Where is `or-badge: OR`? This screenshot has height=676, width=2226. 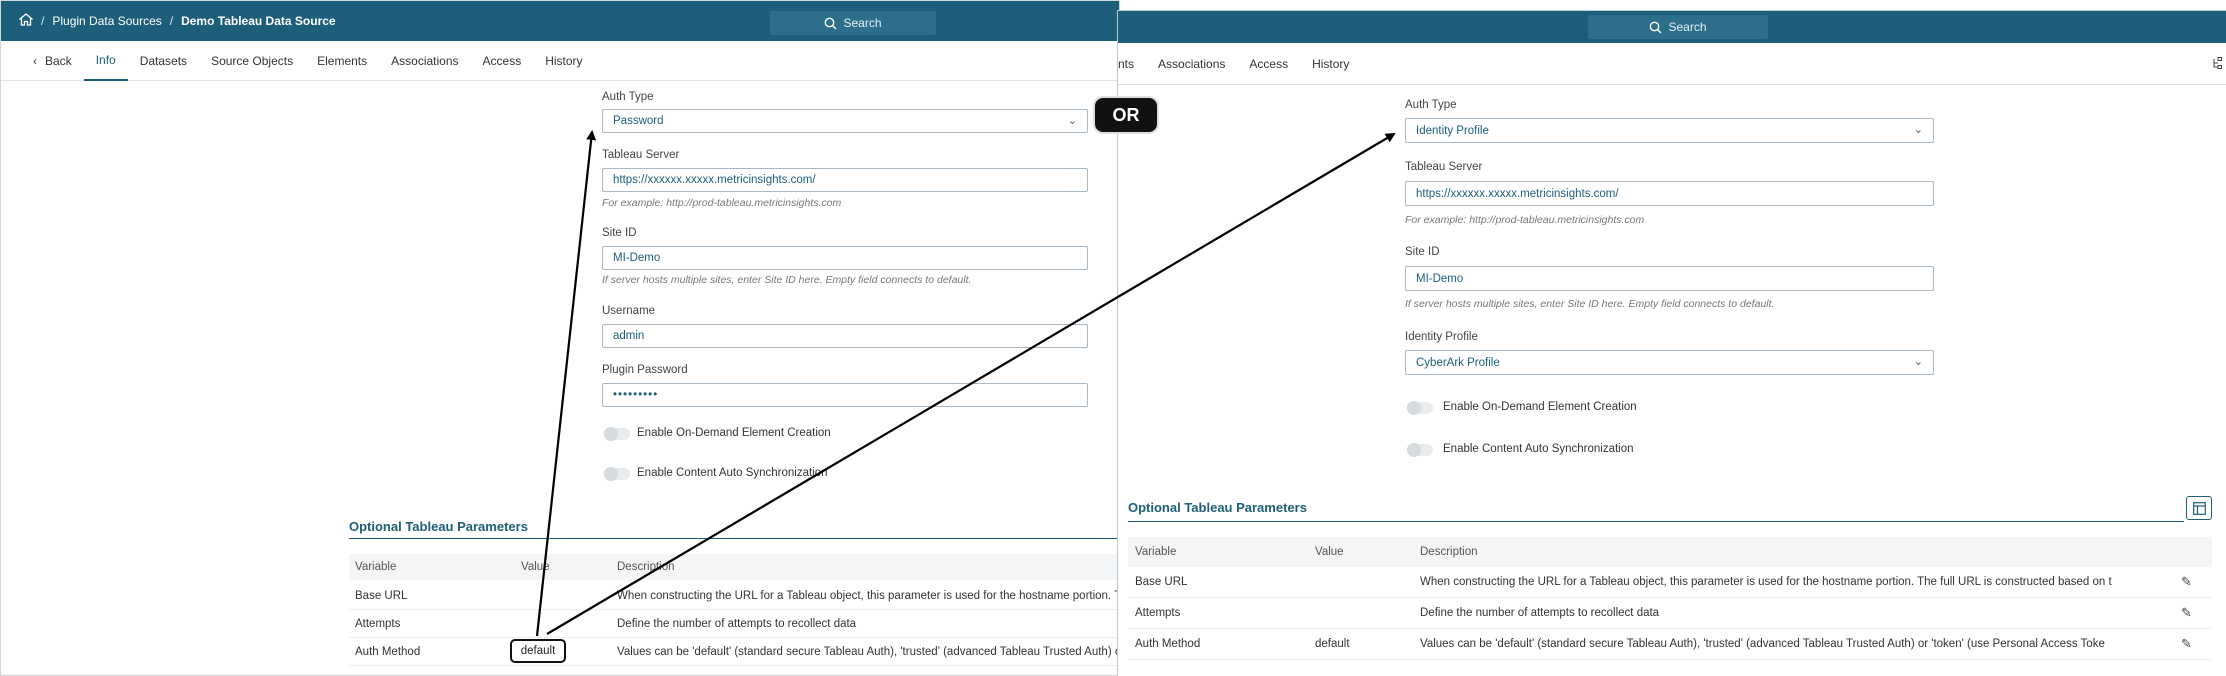
or-badge: OR is located at coordinates (1126, 115).